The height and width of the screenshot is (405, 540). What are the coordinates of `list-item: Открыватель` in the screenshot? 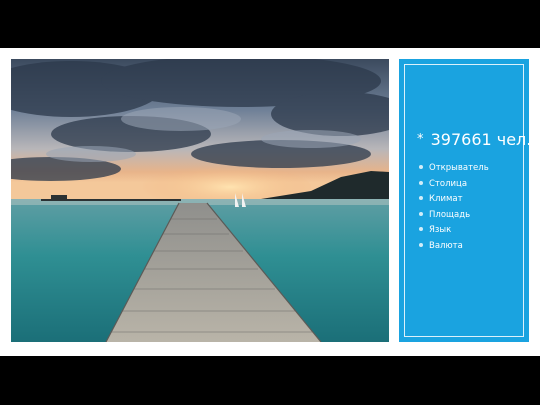 It's located at (454, 169).